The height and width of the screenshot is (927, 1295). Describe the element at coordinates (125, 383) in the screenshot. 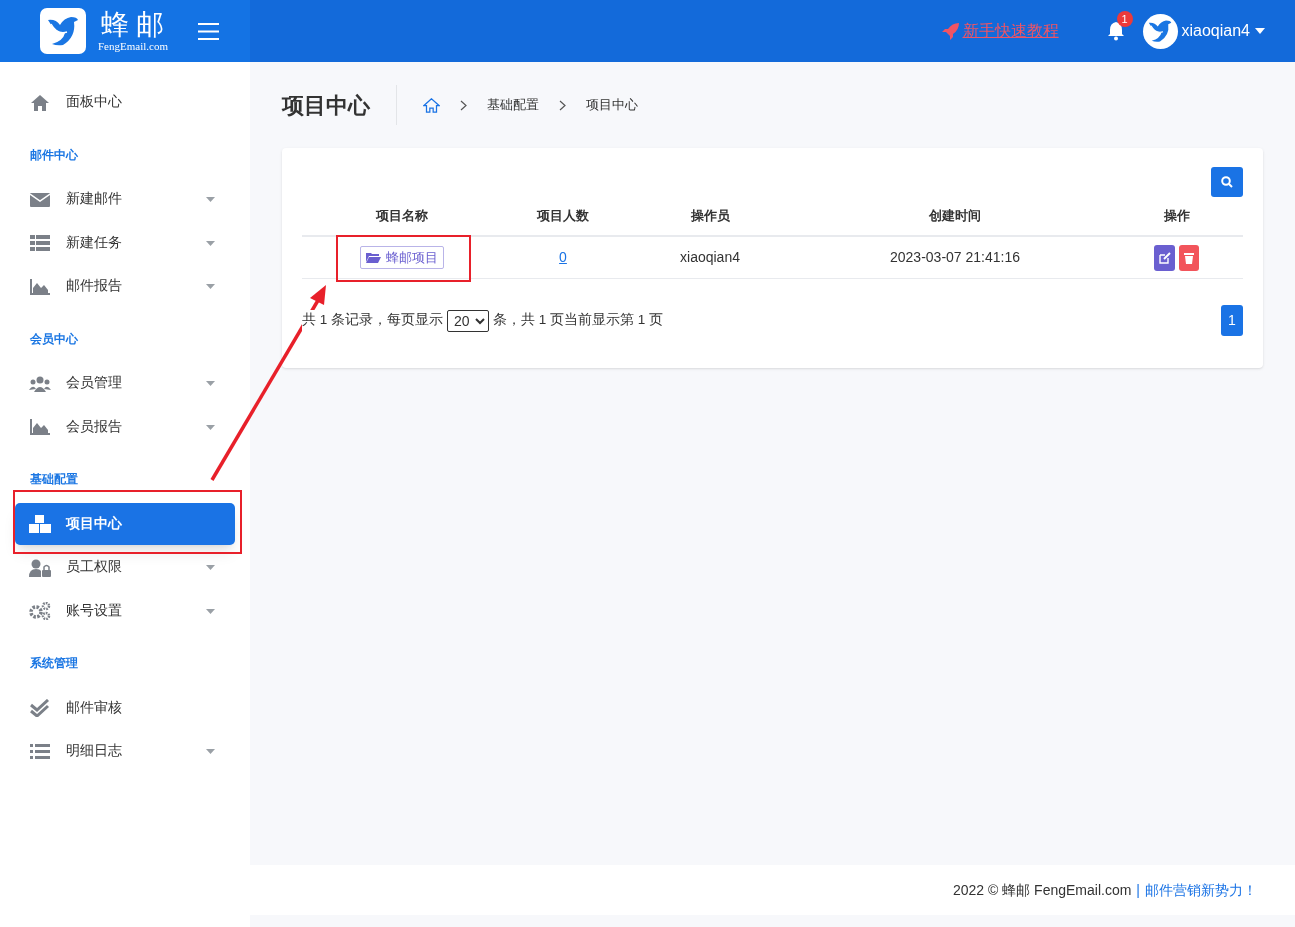

I see `sidebar-item: 会员管理` at that location.